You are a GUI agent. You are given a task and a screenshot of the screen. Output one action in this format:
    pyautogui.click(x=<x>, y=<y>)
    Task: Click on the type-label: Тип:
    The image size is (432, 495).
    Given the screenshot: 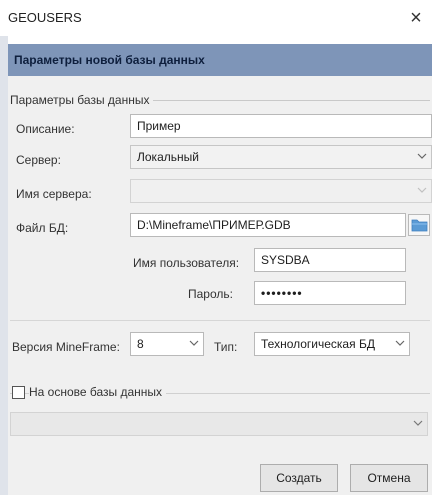 What is the action you would take?
    pyautogui.click(x=226, y=347)
    